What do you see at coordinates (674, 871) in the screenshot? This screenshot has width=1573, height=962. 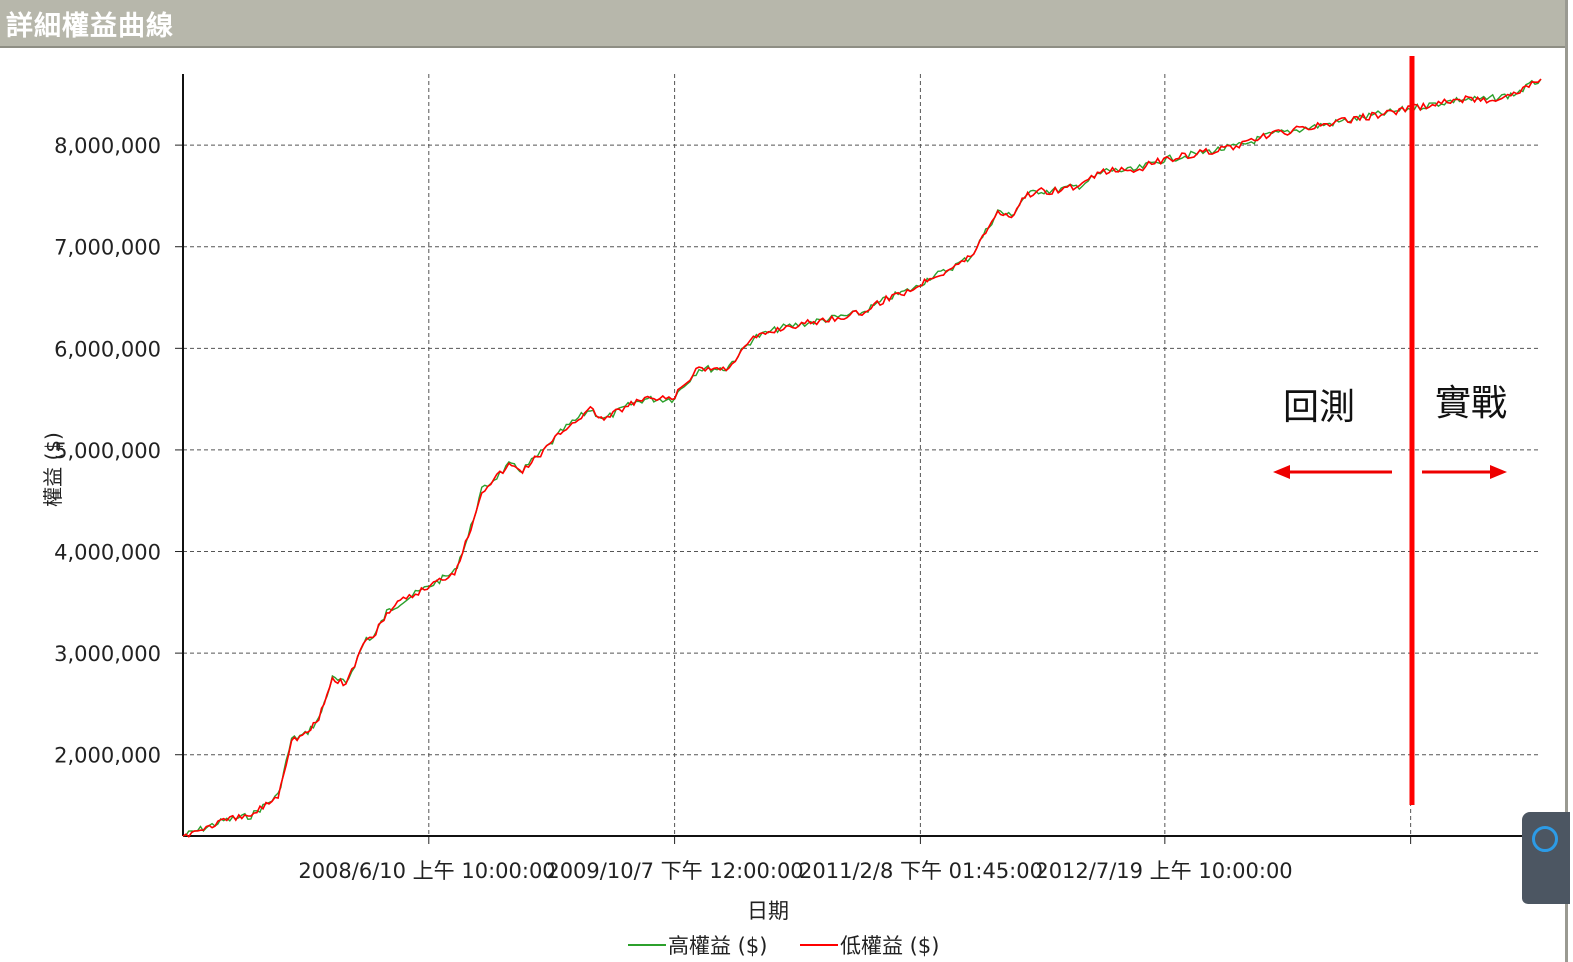 I see `x-tick-label: 2009/10/7 下午 12:00:00` at bounding box center [674, 871].